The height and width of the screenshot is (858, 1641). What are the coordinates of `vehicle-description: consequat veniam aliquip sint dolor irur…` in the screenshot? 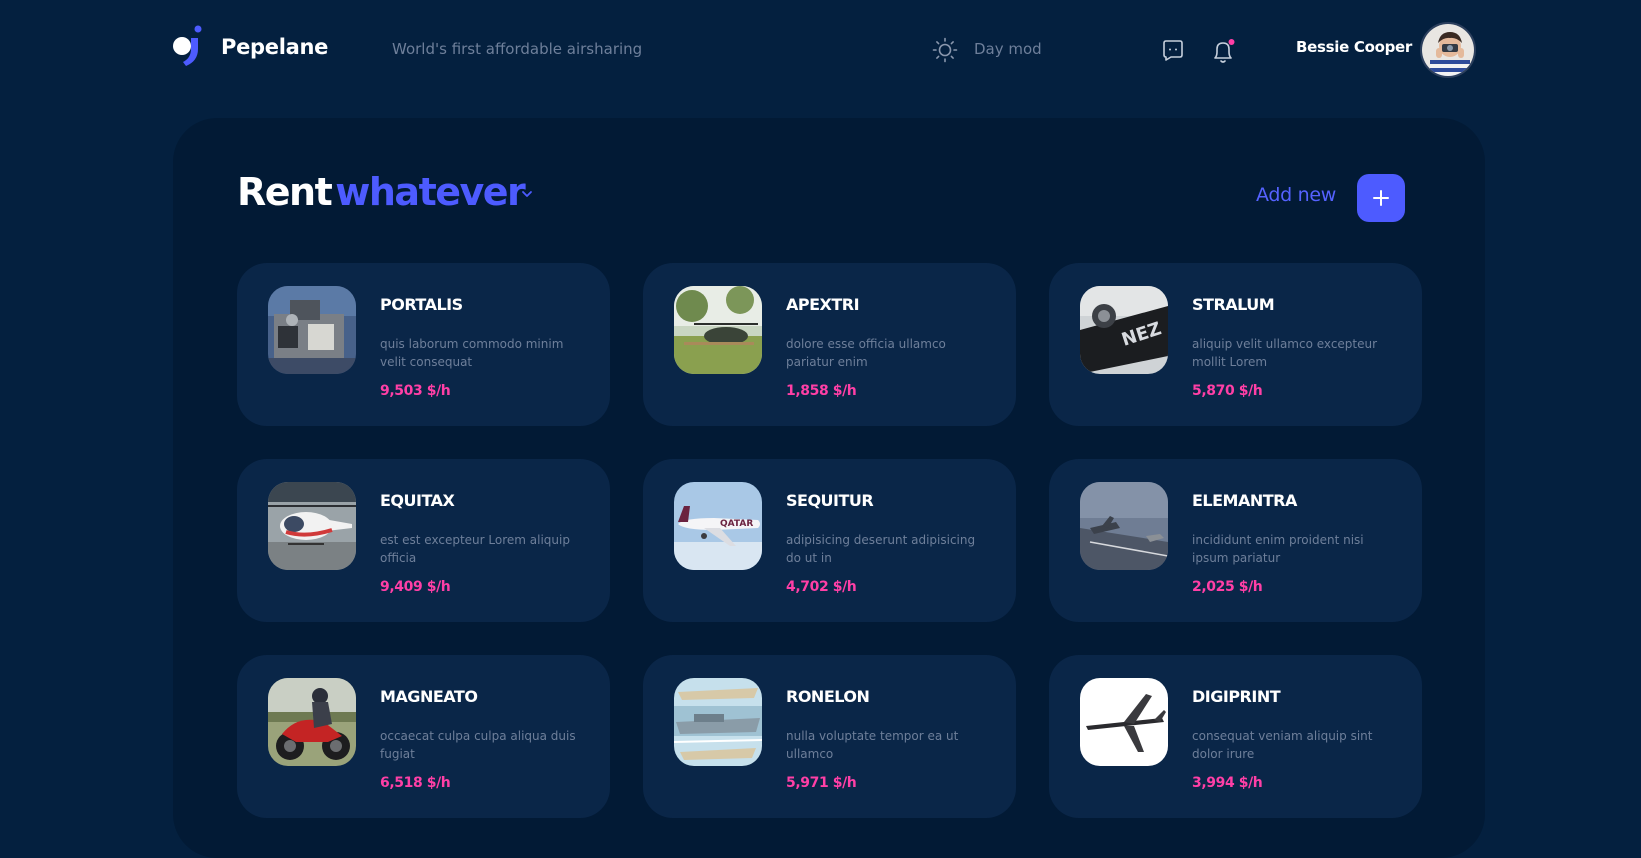 It's located at (1282, 745).